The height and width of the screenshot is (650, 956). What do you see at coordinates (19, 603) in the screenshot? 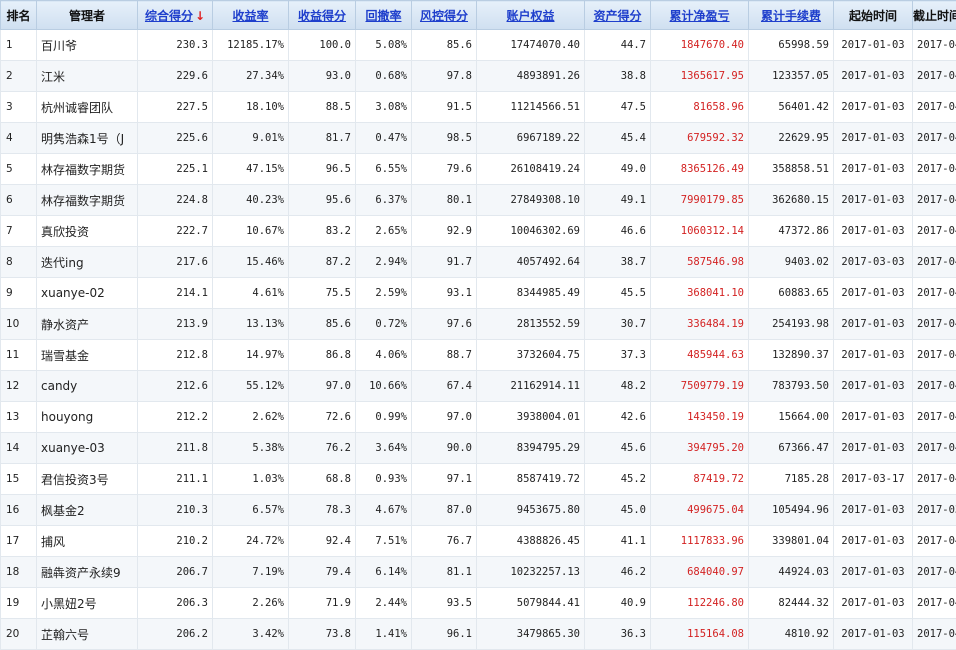
I see `cell-rank: 19` at bounding box center [19, 603].